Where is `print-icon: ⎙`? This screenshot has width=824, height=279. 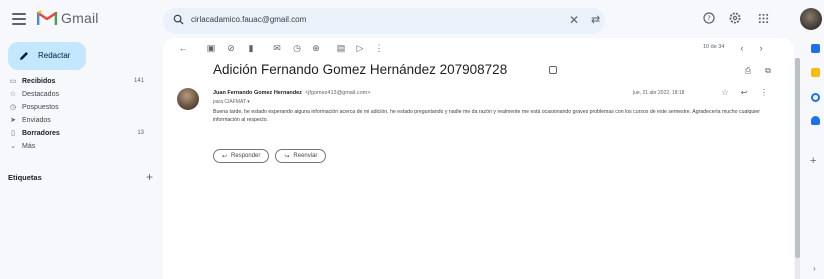
print-icon: ⎙ is located at coordinates (748, 71).